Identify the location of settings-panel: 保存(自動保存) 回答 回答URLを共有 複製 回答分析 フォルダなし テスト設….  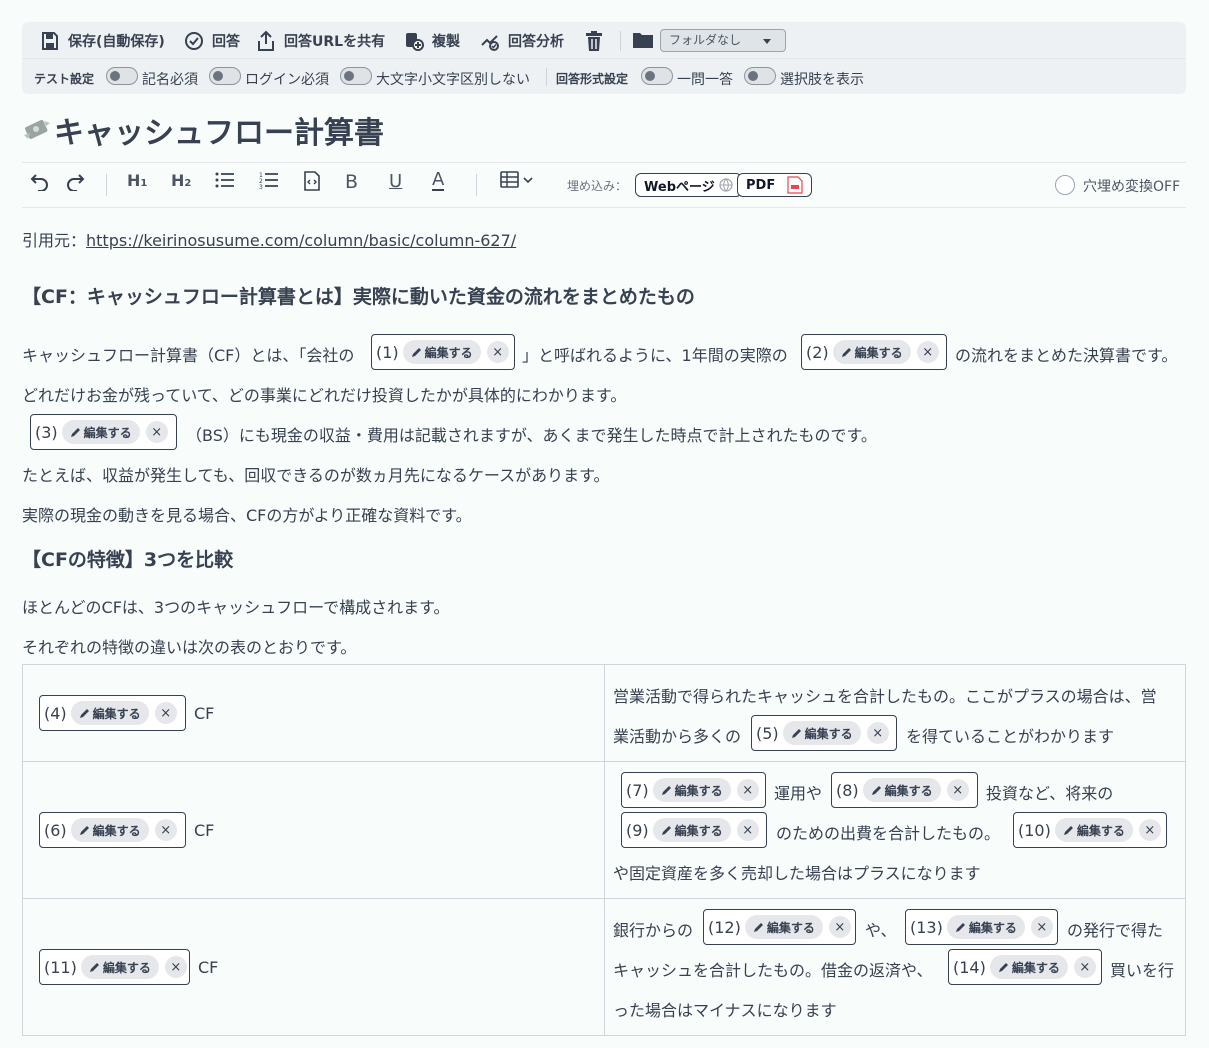
(604, 58).